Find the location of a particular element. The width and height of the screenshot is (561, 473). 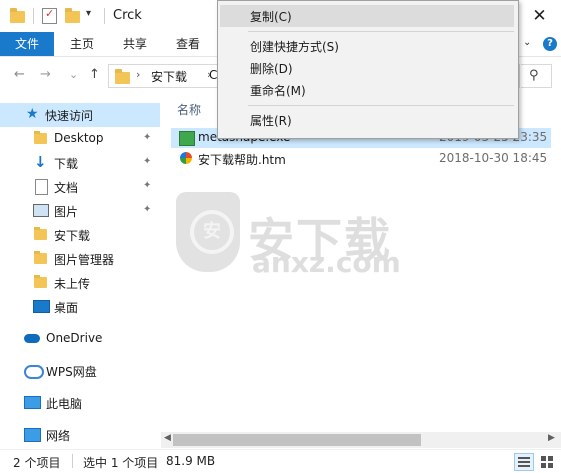

menu-item-label: 删除(D) is located at coordinates (271, 69).